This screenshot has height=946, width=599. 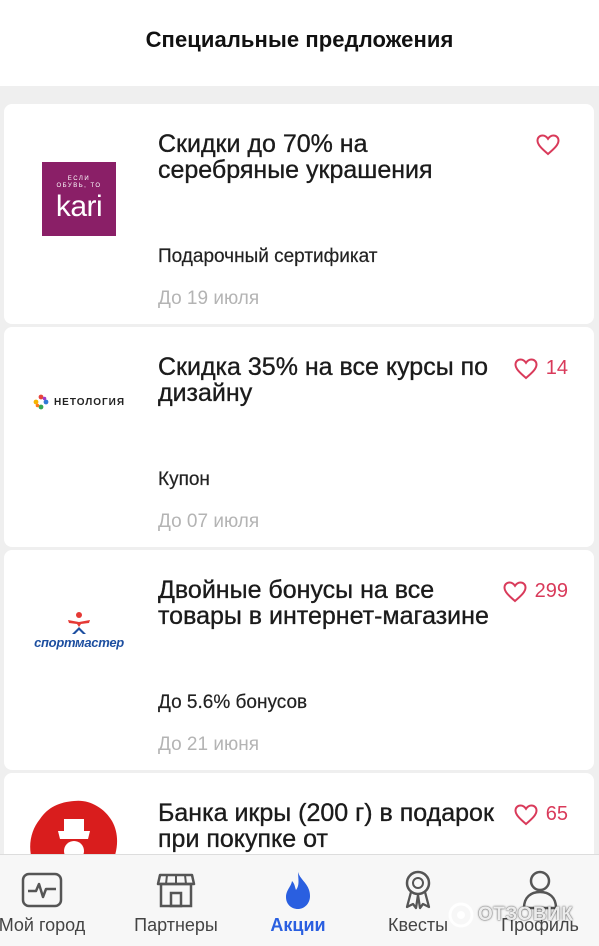 I want to click on sportmaster-wordmark: спортмастер, so click(x=79, y=642).